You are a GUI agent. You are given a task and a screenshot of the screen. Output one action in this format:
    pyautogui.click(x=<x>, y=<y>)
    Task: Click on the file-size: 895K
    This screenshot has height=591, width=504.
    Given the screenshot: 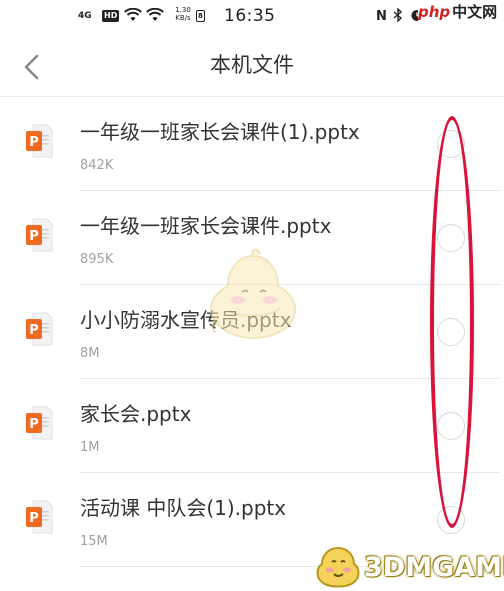 What is the action you would take?
    pyautogui.click(x=97, y=259)
    